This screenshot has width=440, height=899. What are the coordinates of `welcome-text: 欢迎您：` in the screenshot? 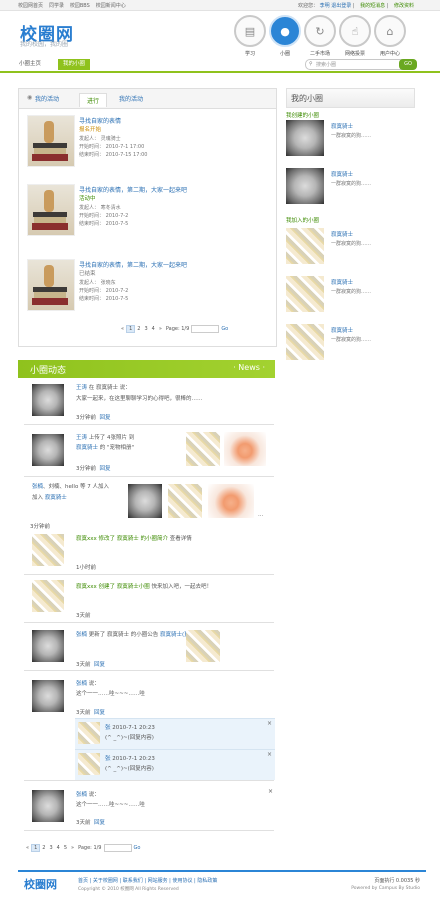 It's located at (307, 6).